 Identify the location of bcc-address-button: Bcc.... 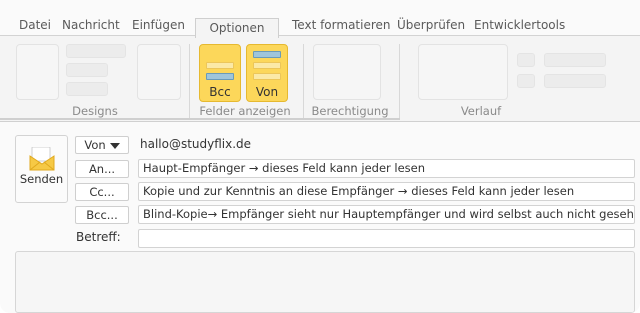
(102, 215).